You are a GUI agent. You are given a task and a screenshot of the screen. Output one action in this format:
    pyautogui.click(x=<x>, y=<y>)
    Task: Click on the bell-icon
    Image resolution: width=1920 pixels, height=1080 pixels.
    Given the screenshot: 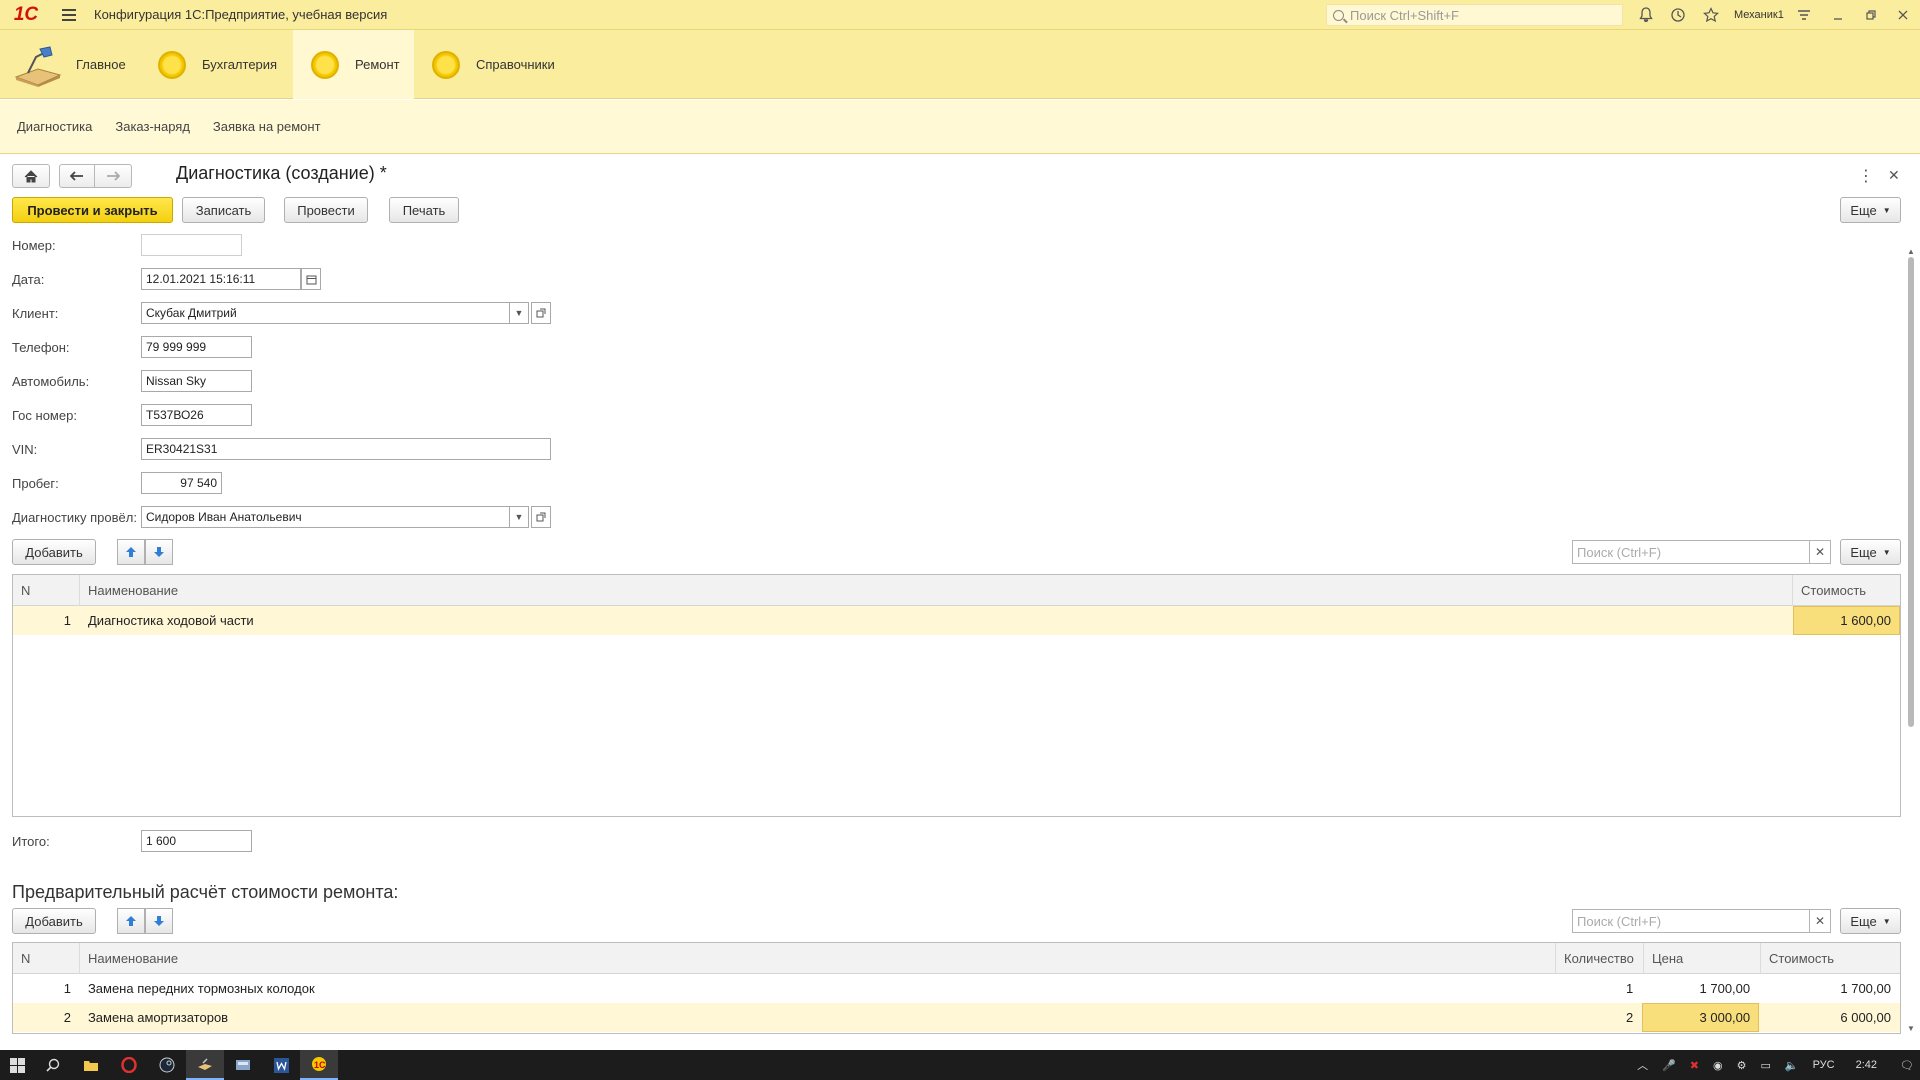 What is the action you would take?
    pyautogui.click(x=1646, y=15)
    